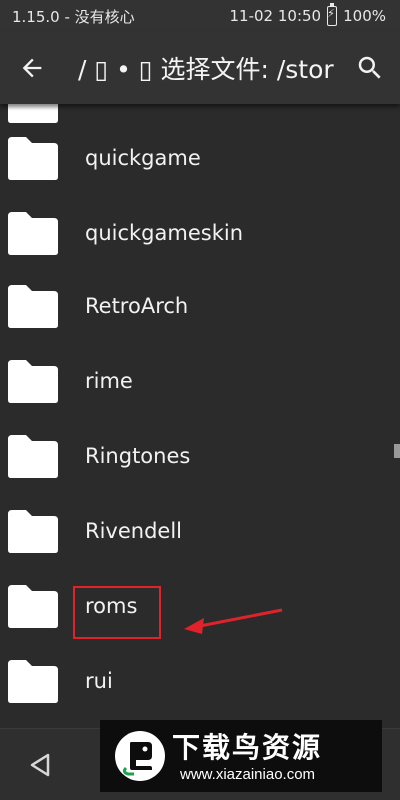  I want to click on battery-icon, so click(332, 14).